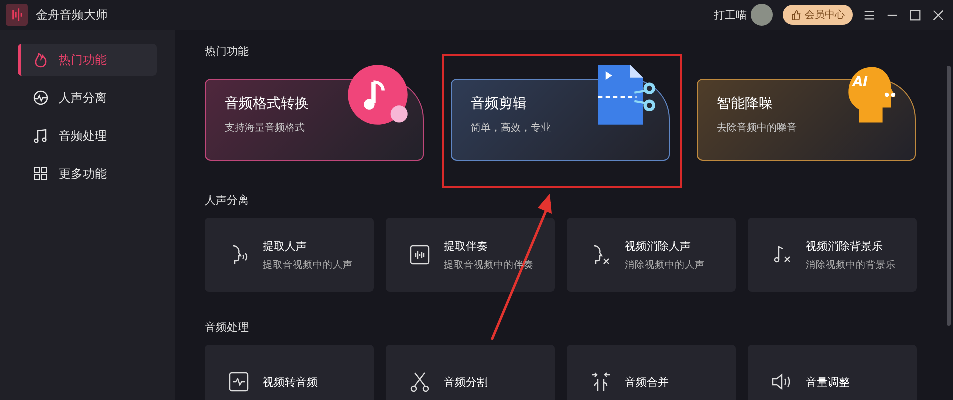 The height and width of the screenshot is (400, 953). I want to click on tool-title: 视频转音频, so click(290, 382).